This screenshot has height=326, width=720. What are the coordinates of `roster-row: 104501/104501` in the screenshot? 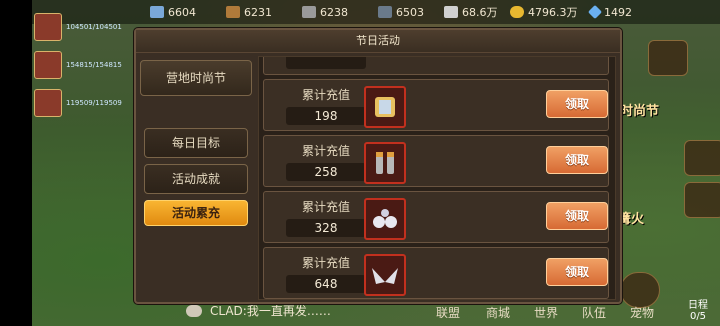 It's located at (84, 27).